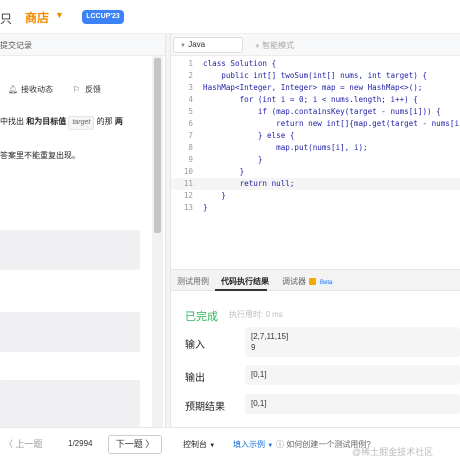  What do you see at coordinates (315, 184) in the screenshot?
I see `code-line-current: 11 return null;` at bounding box center [315, 184].